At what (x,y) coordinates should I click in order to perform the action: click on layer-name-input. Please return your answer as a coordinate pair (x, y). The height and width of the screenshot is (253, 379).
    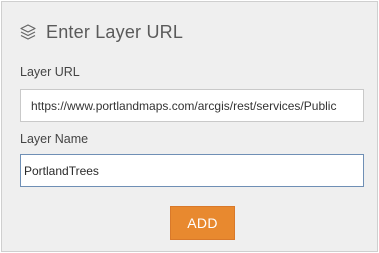
    Looking at the image, I should click on (192, 170).